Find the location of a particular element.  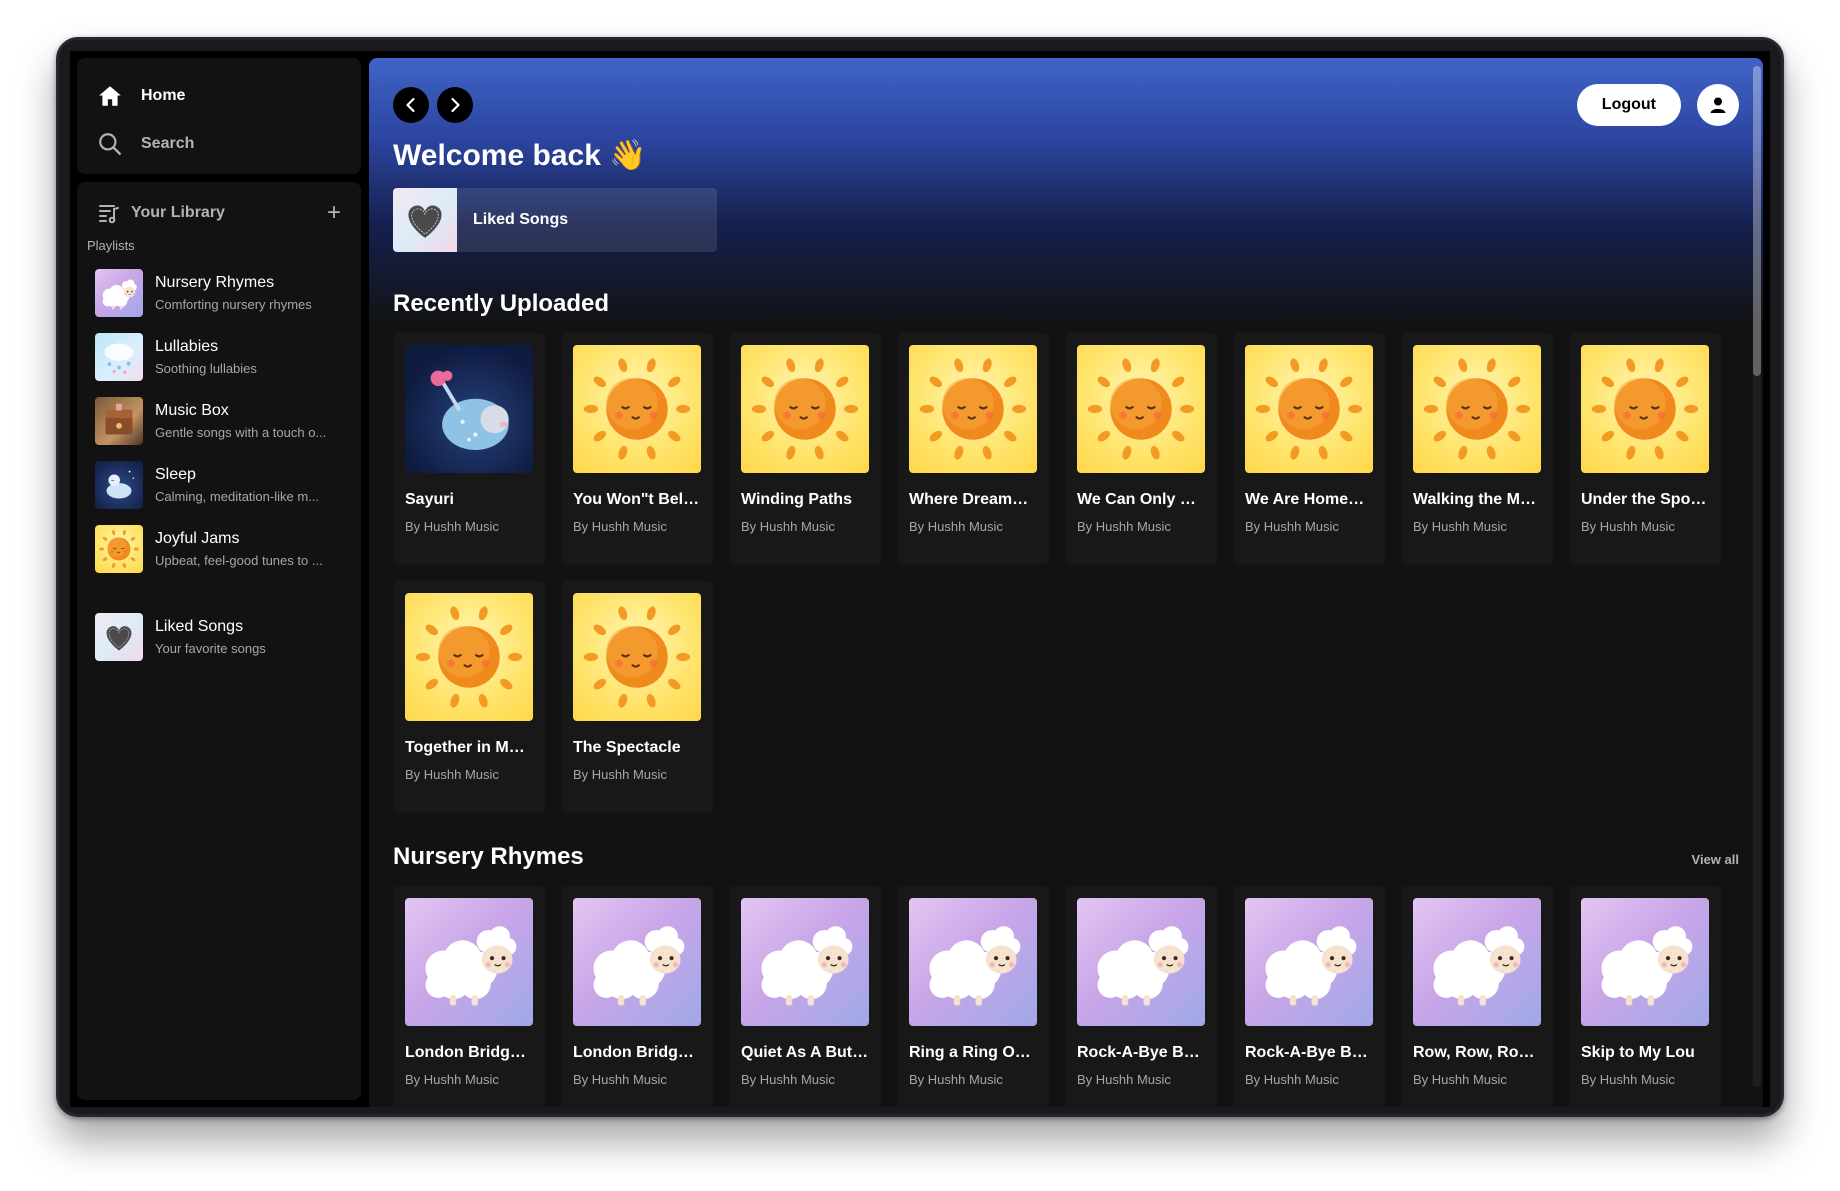

song-title: Sayuri is located at coordinates (429, 499).